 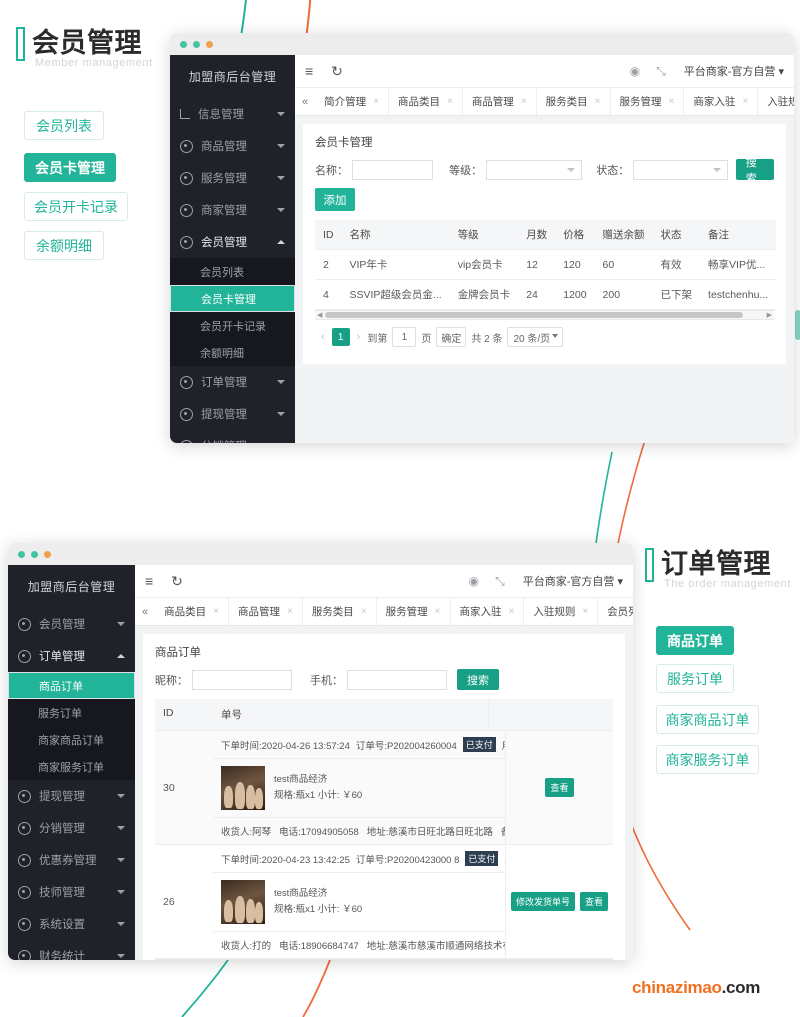 I want to click on per-page-select: 20 条/页, so click(x=535, y=337).